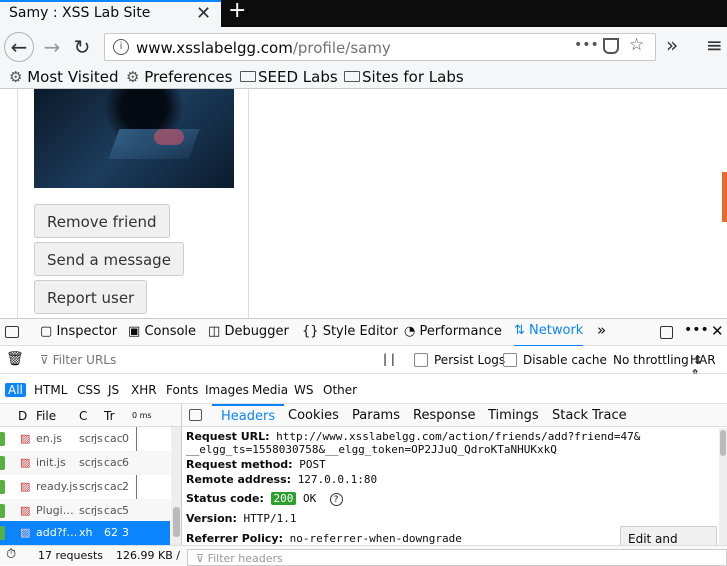 This screenshot has width=727, height=566. Describe the element at coordinates (724, 197) in the screenshot. I see `page-scrollbar` at that location.